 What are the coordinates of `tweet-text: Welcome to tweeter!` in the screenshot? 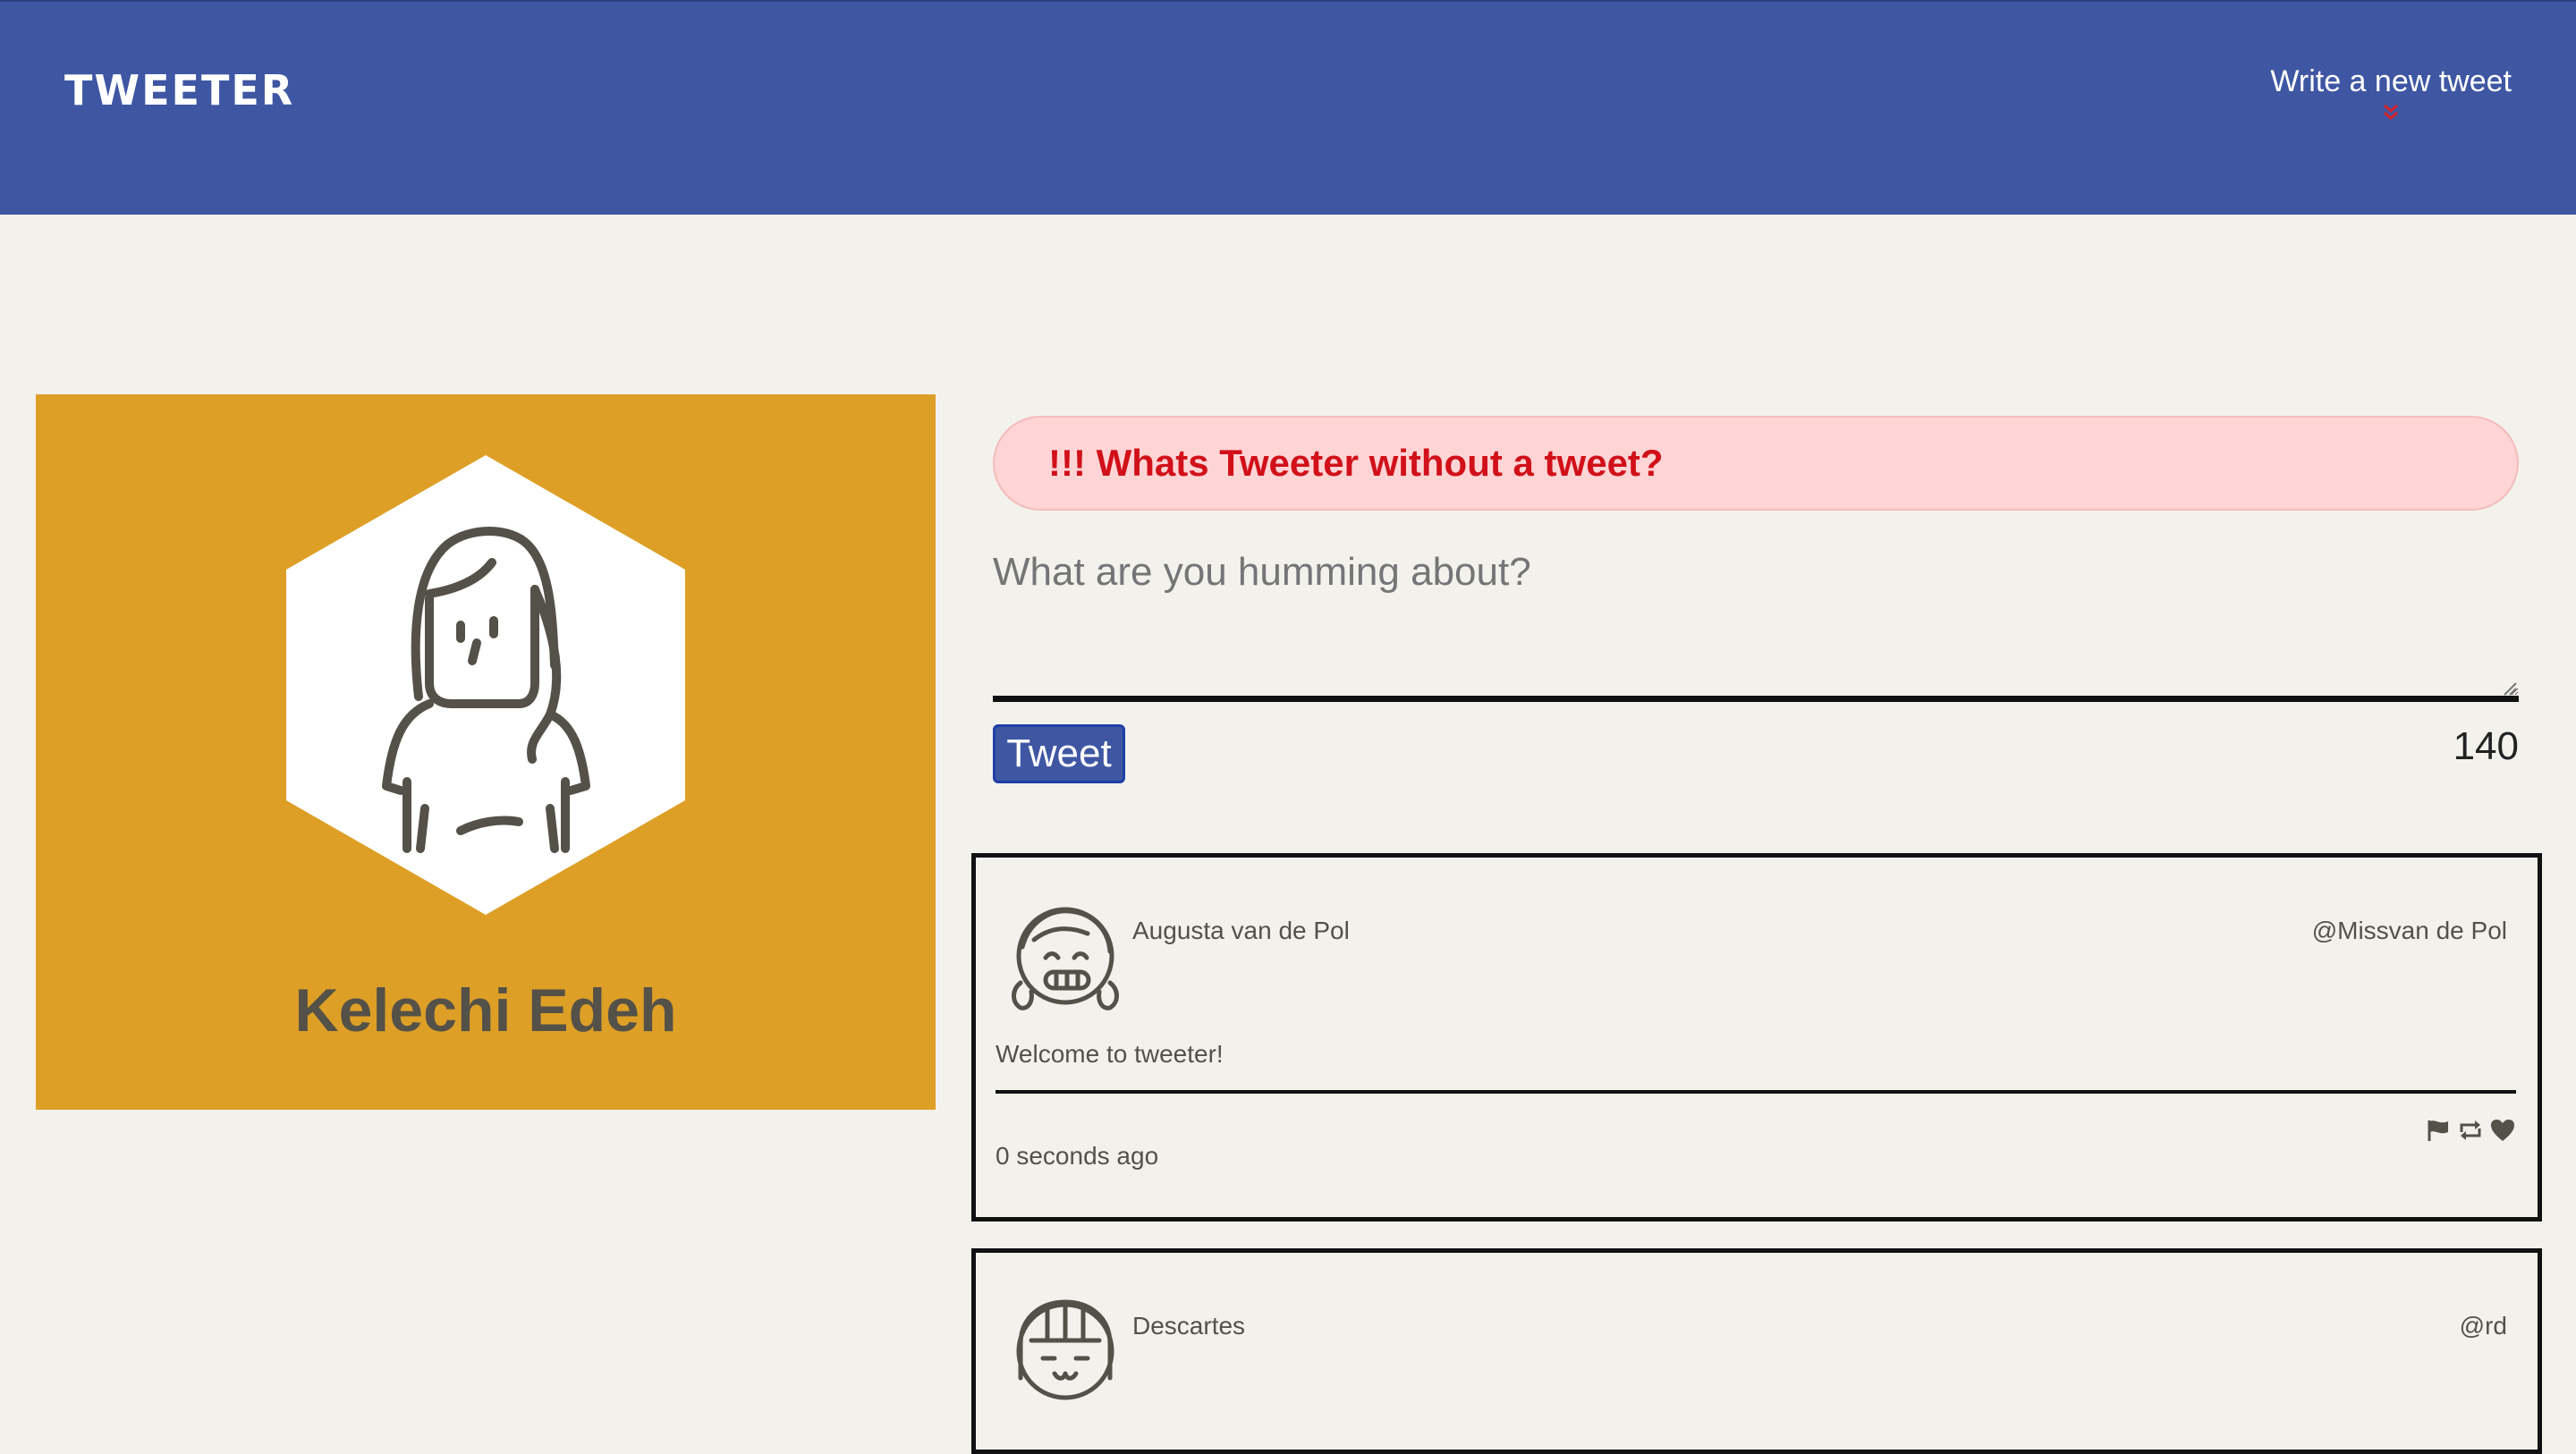 It's located at (1110, 1054).